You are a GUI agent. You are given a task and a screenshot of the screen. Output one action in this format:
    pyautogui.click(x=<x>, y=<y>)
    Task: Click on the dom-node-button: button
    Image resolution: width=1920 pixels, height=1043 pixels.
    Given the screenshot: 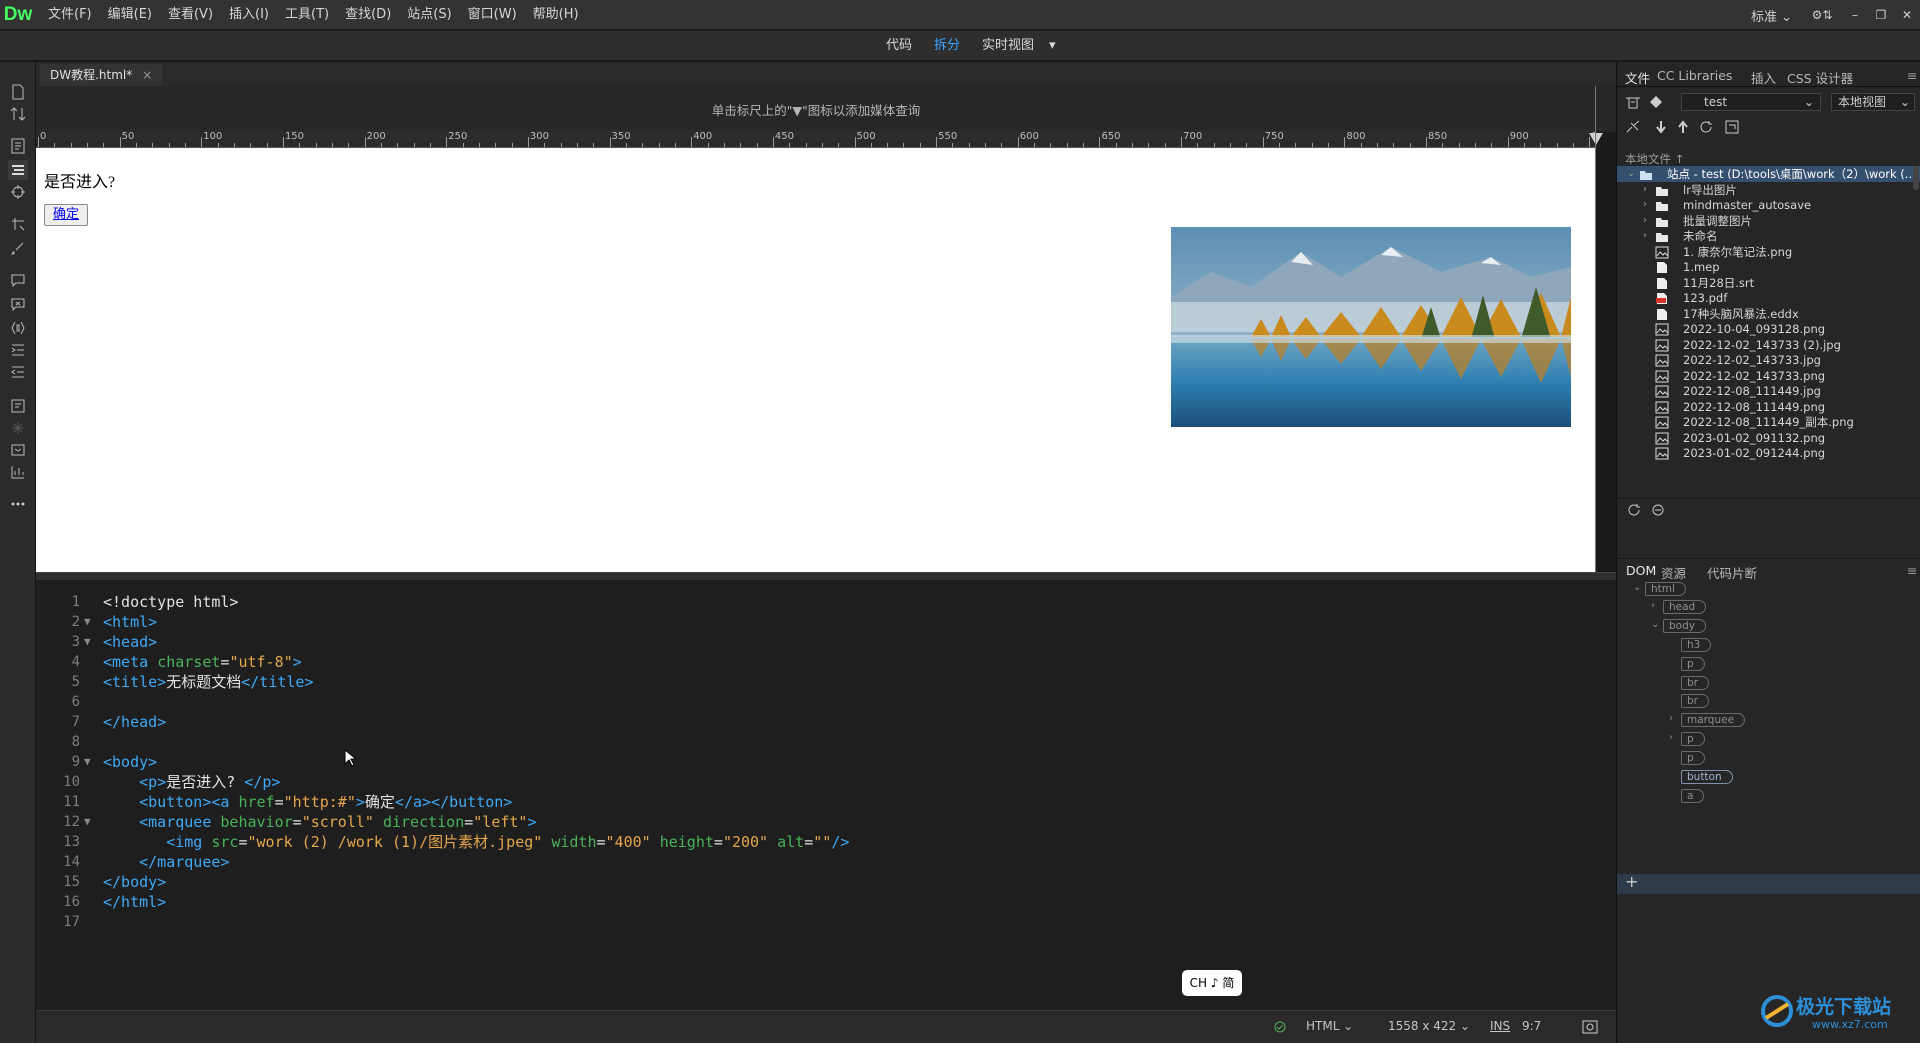 What is the action you would take?
    pyautogui.click(x=1707, y=777)
    